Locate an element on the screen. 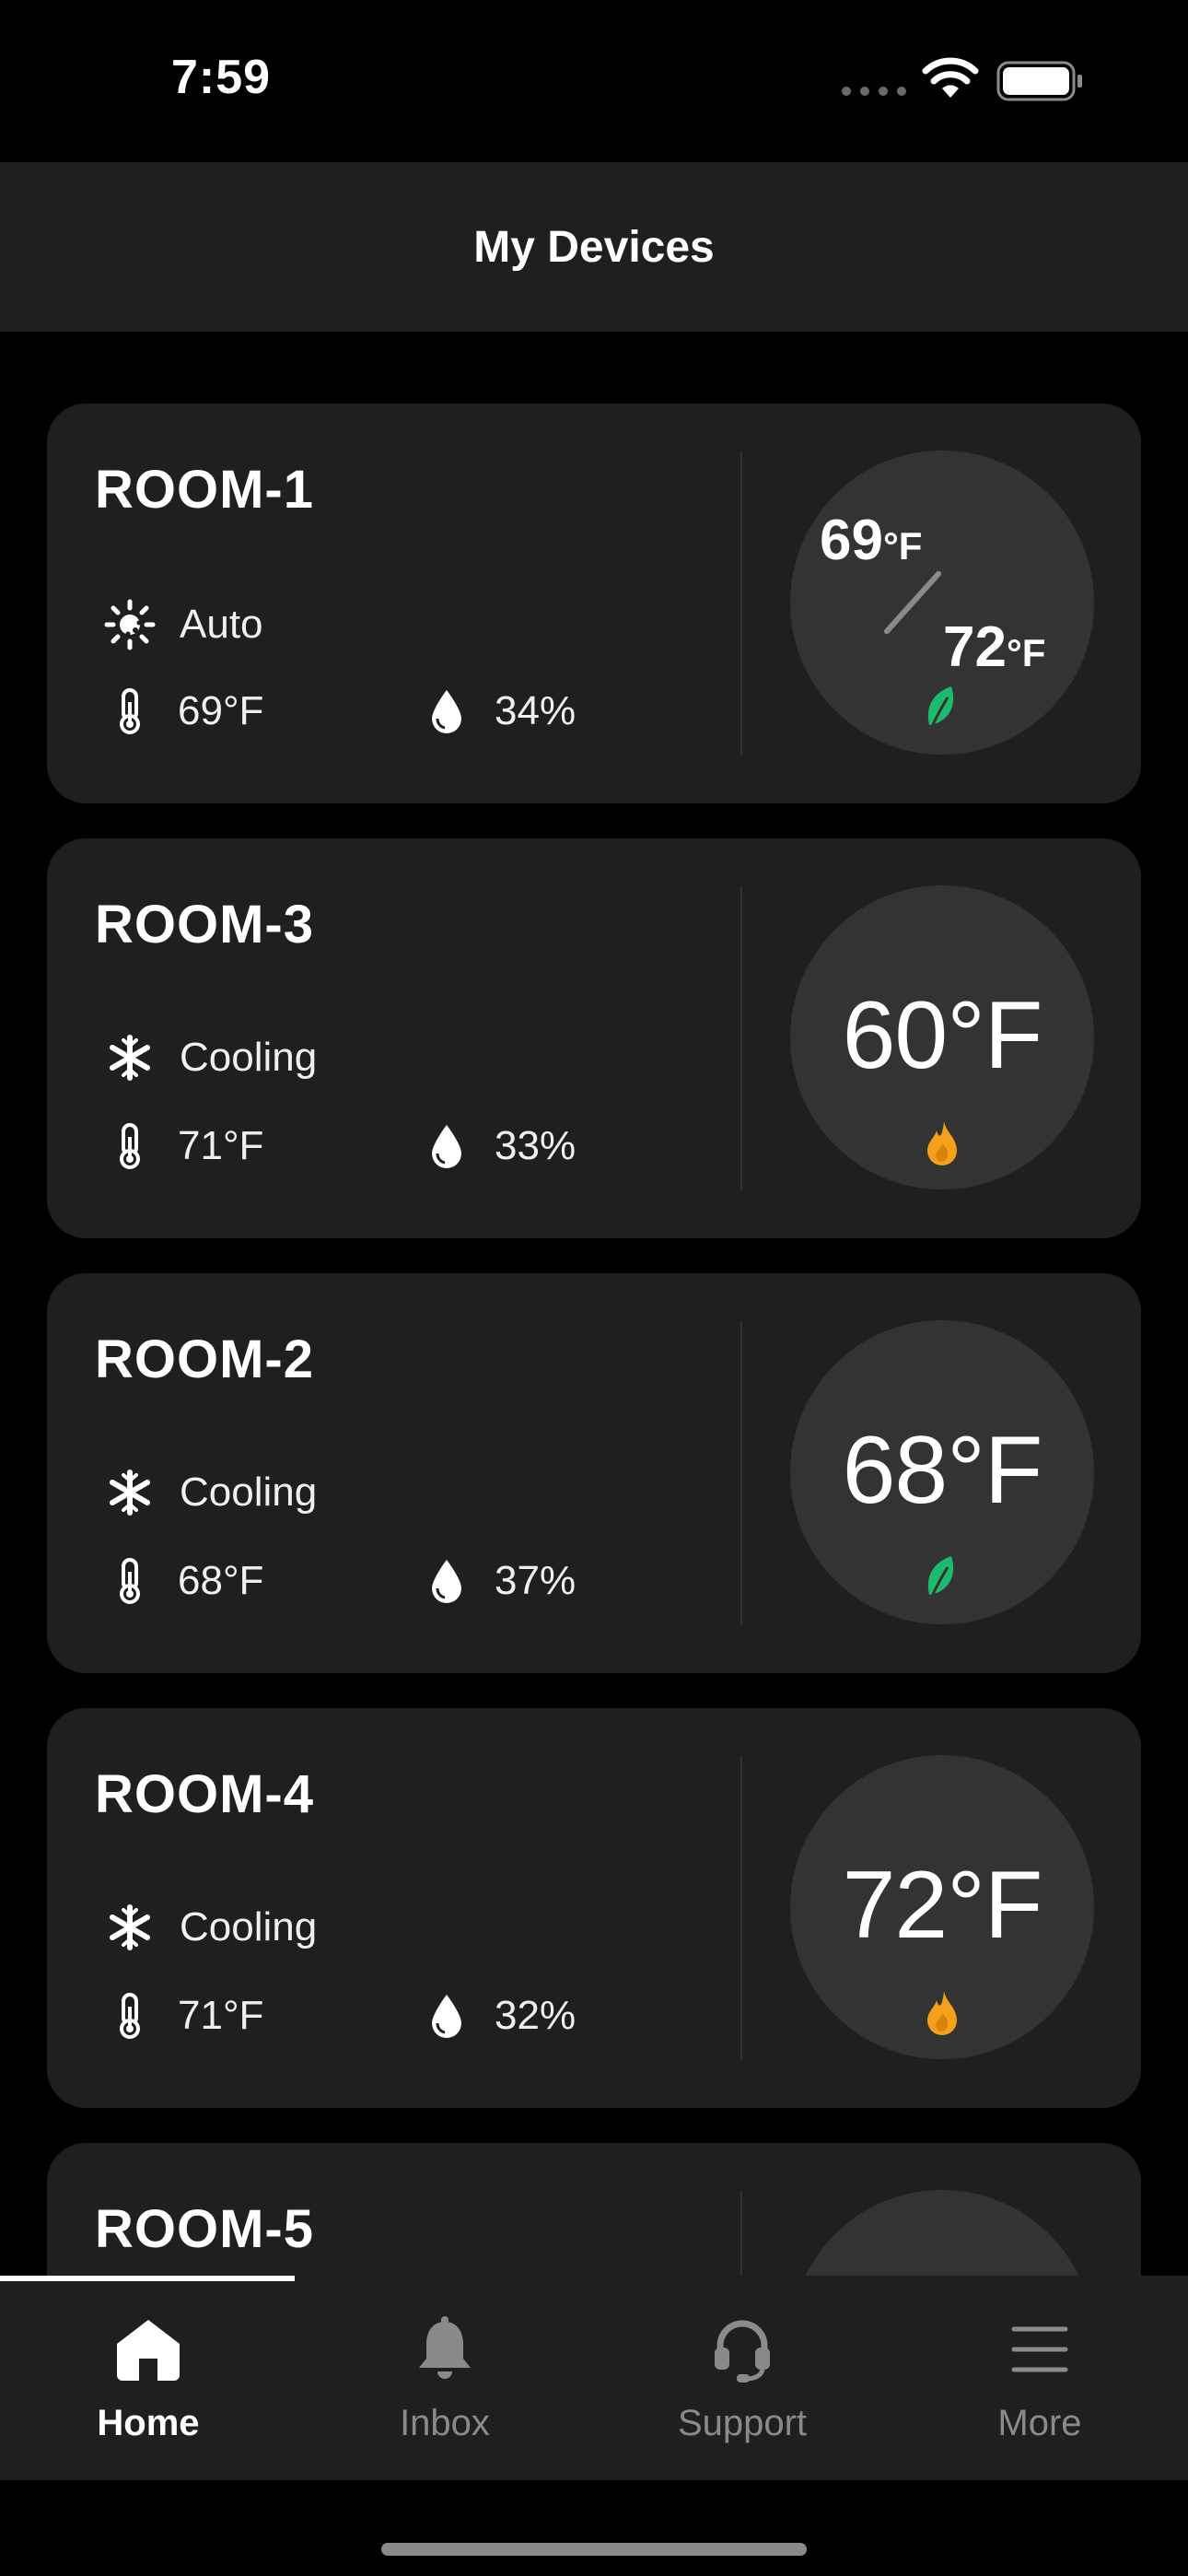 Image resolution: width=1188 pixels, height=2576 pixels. home-indicator-area is located at coordinates (594, 2528).